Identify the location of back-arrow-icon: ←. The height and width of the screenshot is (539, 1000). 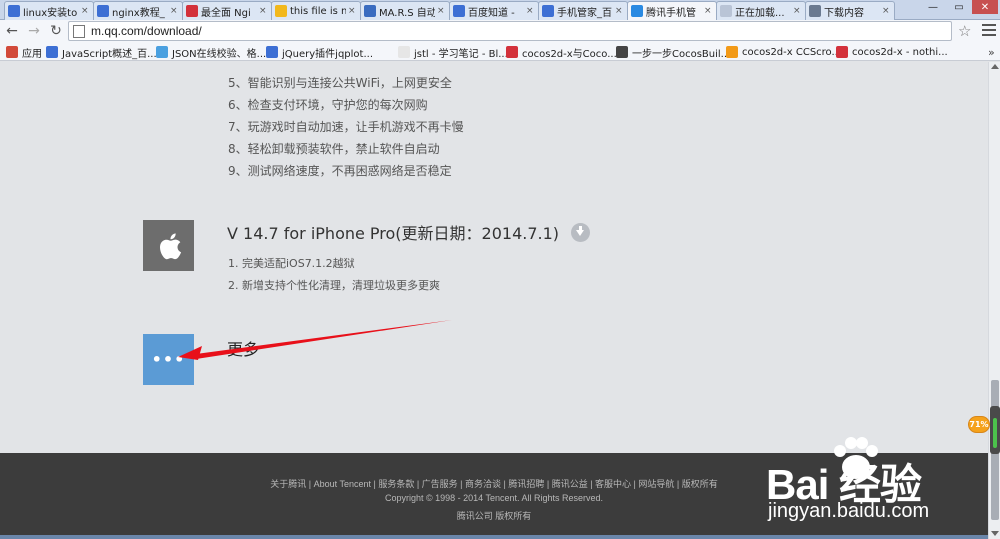
(12, 31).